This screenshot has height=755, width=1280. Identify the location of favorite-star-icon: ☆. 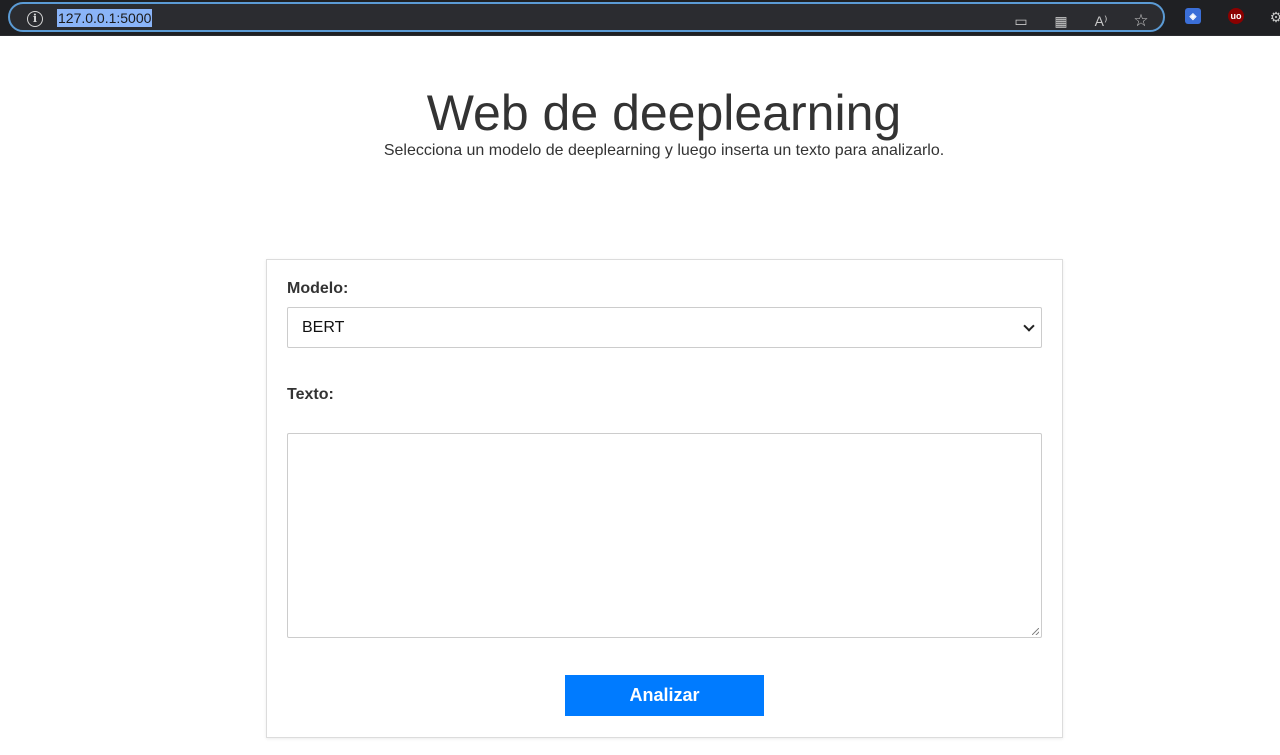
(1141, 21).